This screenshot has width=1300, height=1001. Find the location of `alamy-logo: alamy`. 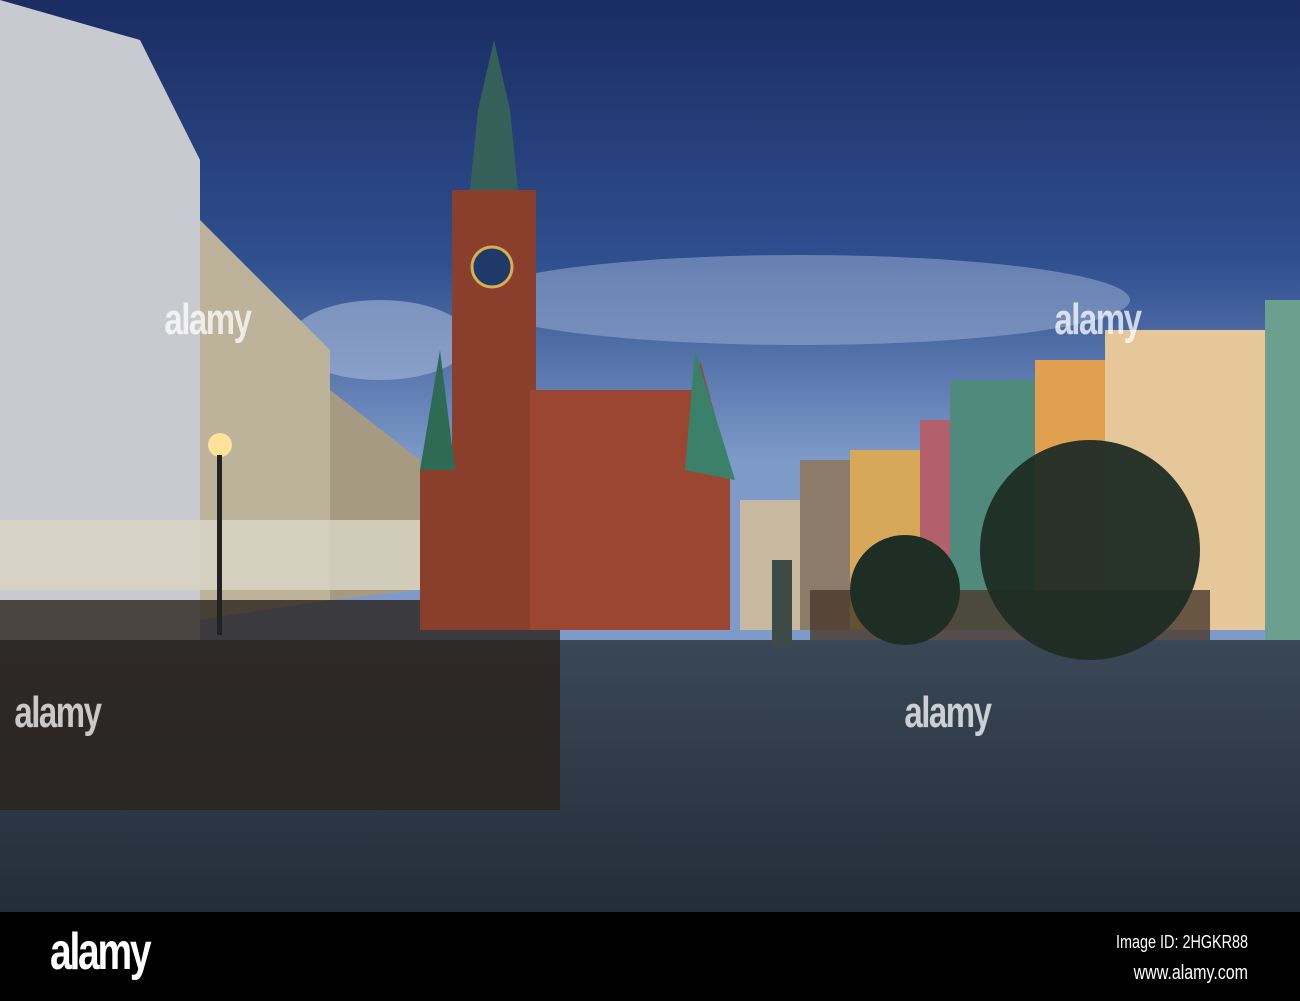

alamy-logo: alamy is located at coordinates (101, 952).